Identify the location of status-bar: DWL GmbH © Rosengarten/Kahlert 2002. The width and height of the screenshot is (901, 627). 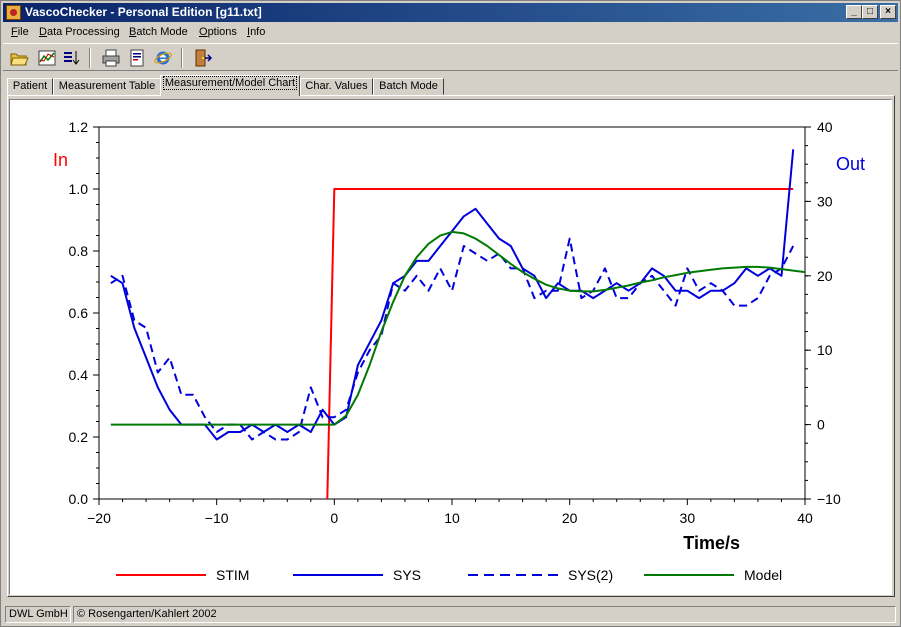
(450, 614).